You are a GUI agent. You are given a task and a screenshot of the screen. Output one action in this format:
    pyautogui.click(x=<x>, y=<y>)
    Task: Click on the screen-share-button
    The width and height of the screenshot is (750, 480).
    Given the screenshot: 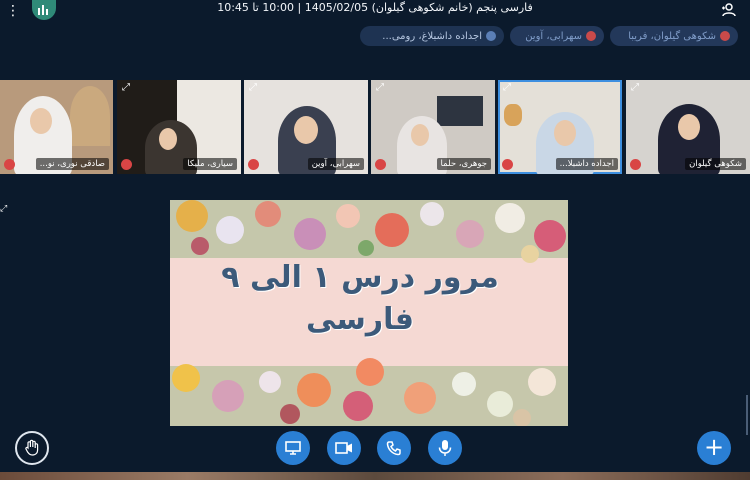 What is the action you would take?
    pyautogui.click(x=293, y=448)
    